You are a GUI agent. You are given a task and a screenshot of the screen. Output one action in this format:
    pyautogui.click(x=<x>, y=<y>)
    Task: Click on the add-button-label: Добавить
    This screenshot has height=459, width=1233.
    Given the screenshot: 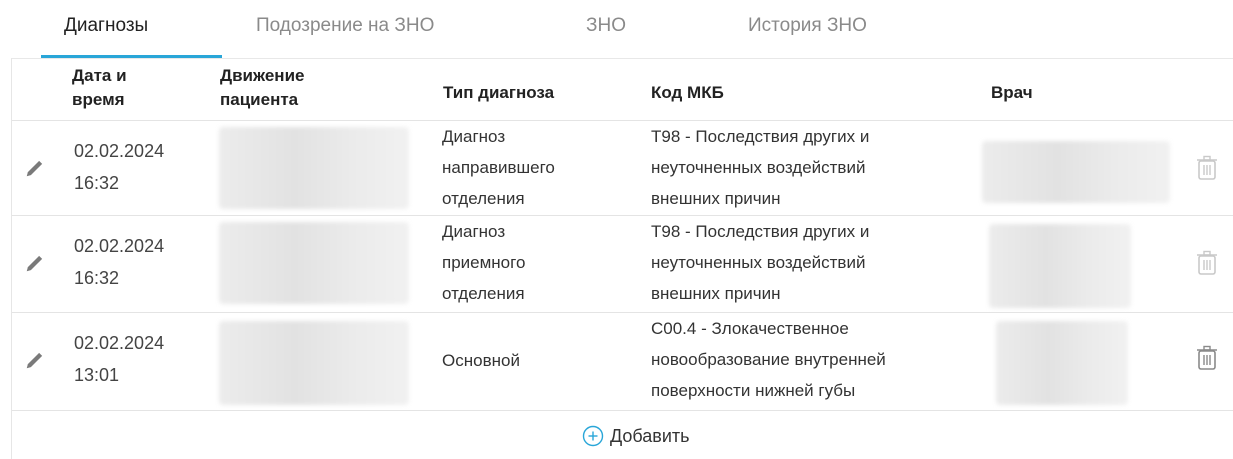 What is the action you would take?
    pyautogui.click(x=650, y=435)
    